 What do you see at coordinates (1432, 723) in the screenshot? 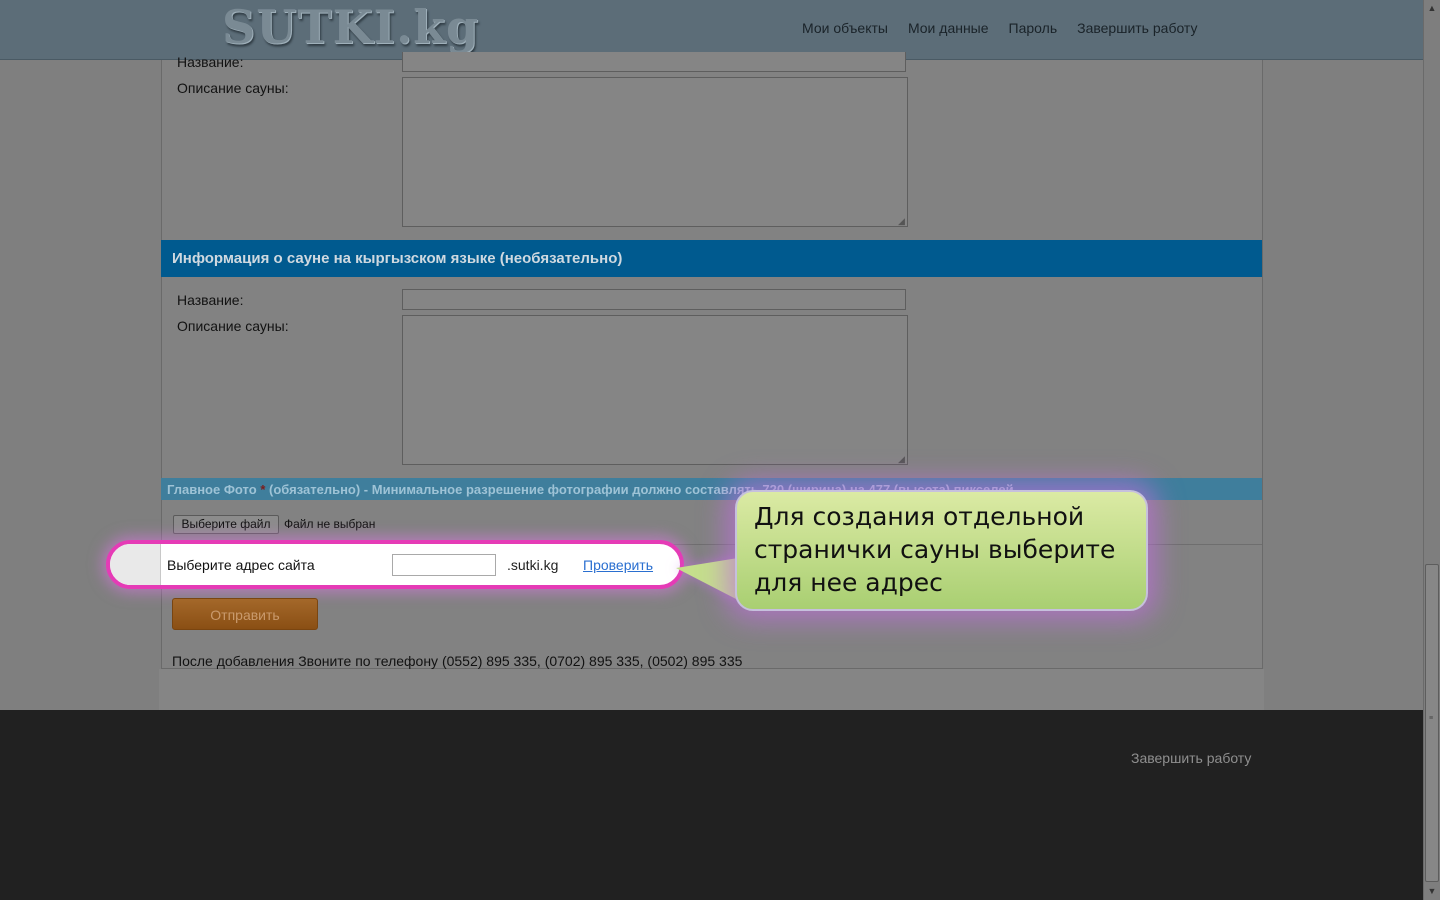
I see `scroll-thumb: ≡` at bounding box center [1432, 723].